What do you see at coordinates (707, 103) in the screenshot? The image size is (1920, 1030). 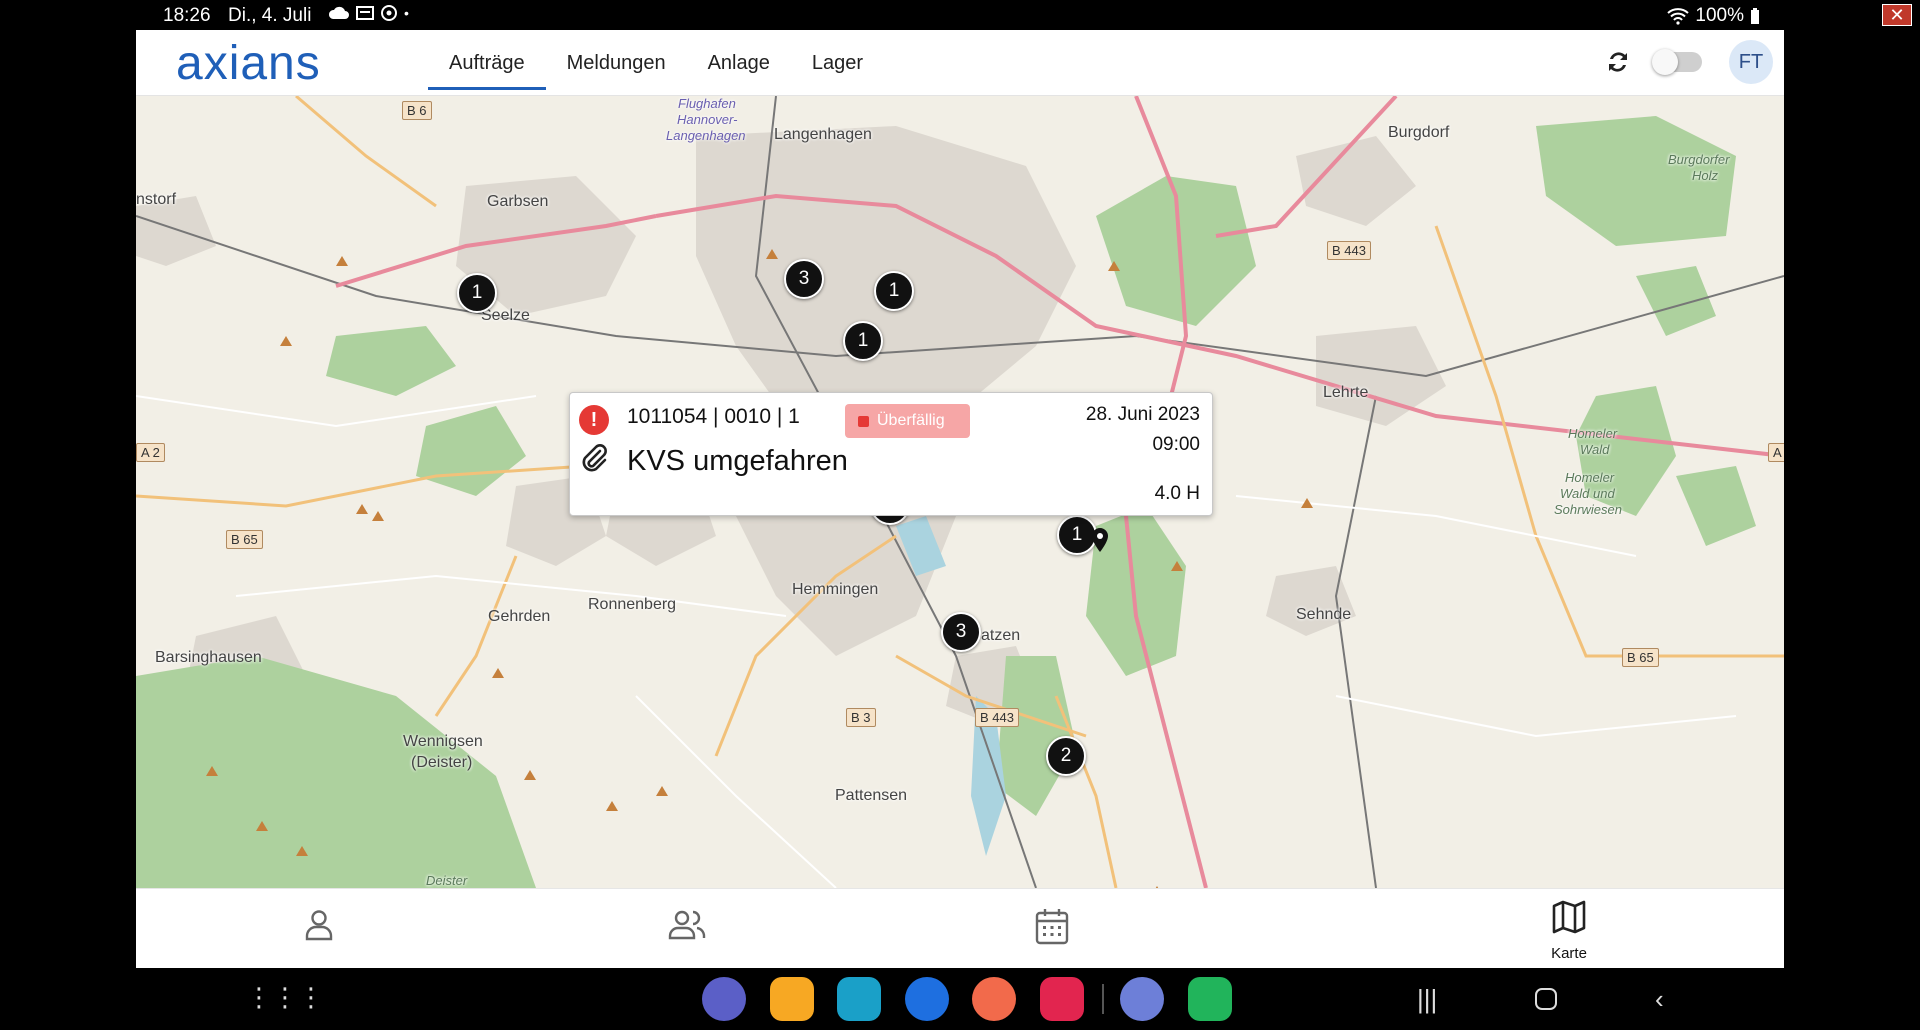 I see `place-flughafen-1: Flughafen` at bounding box center [707, 103].